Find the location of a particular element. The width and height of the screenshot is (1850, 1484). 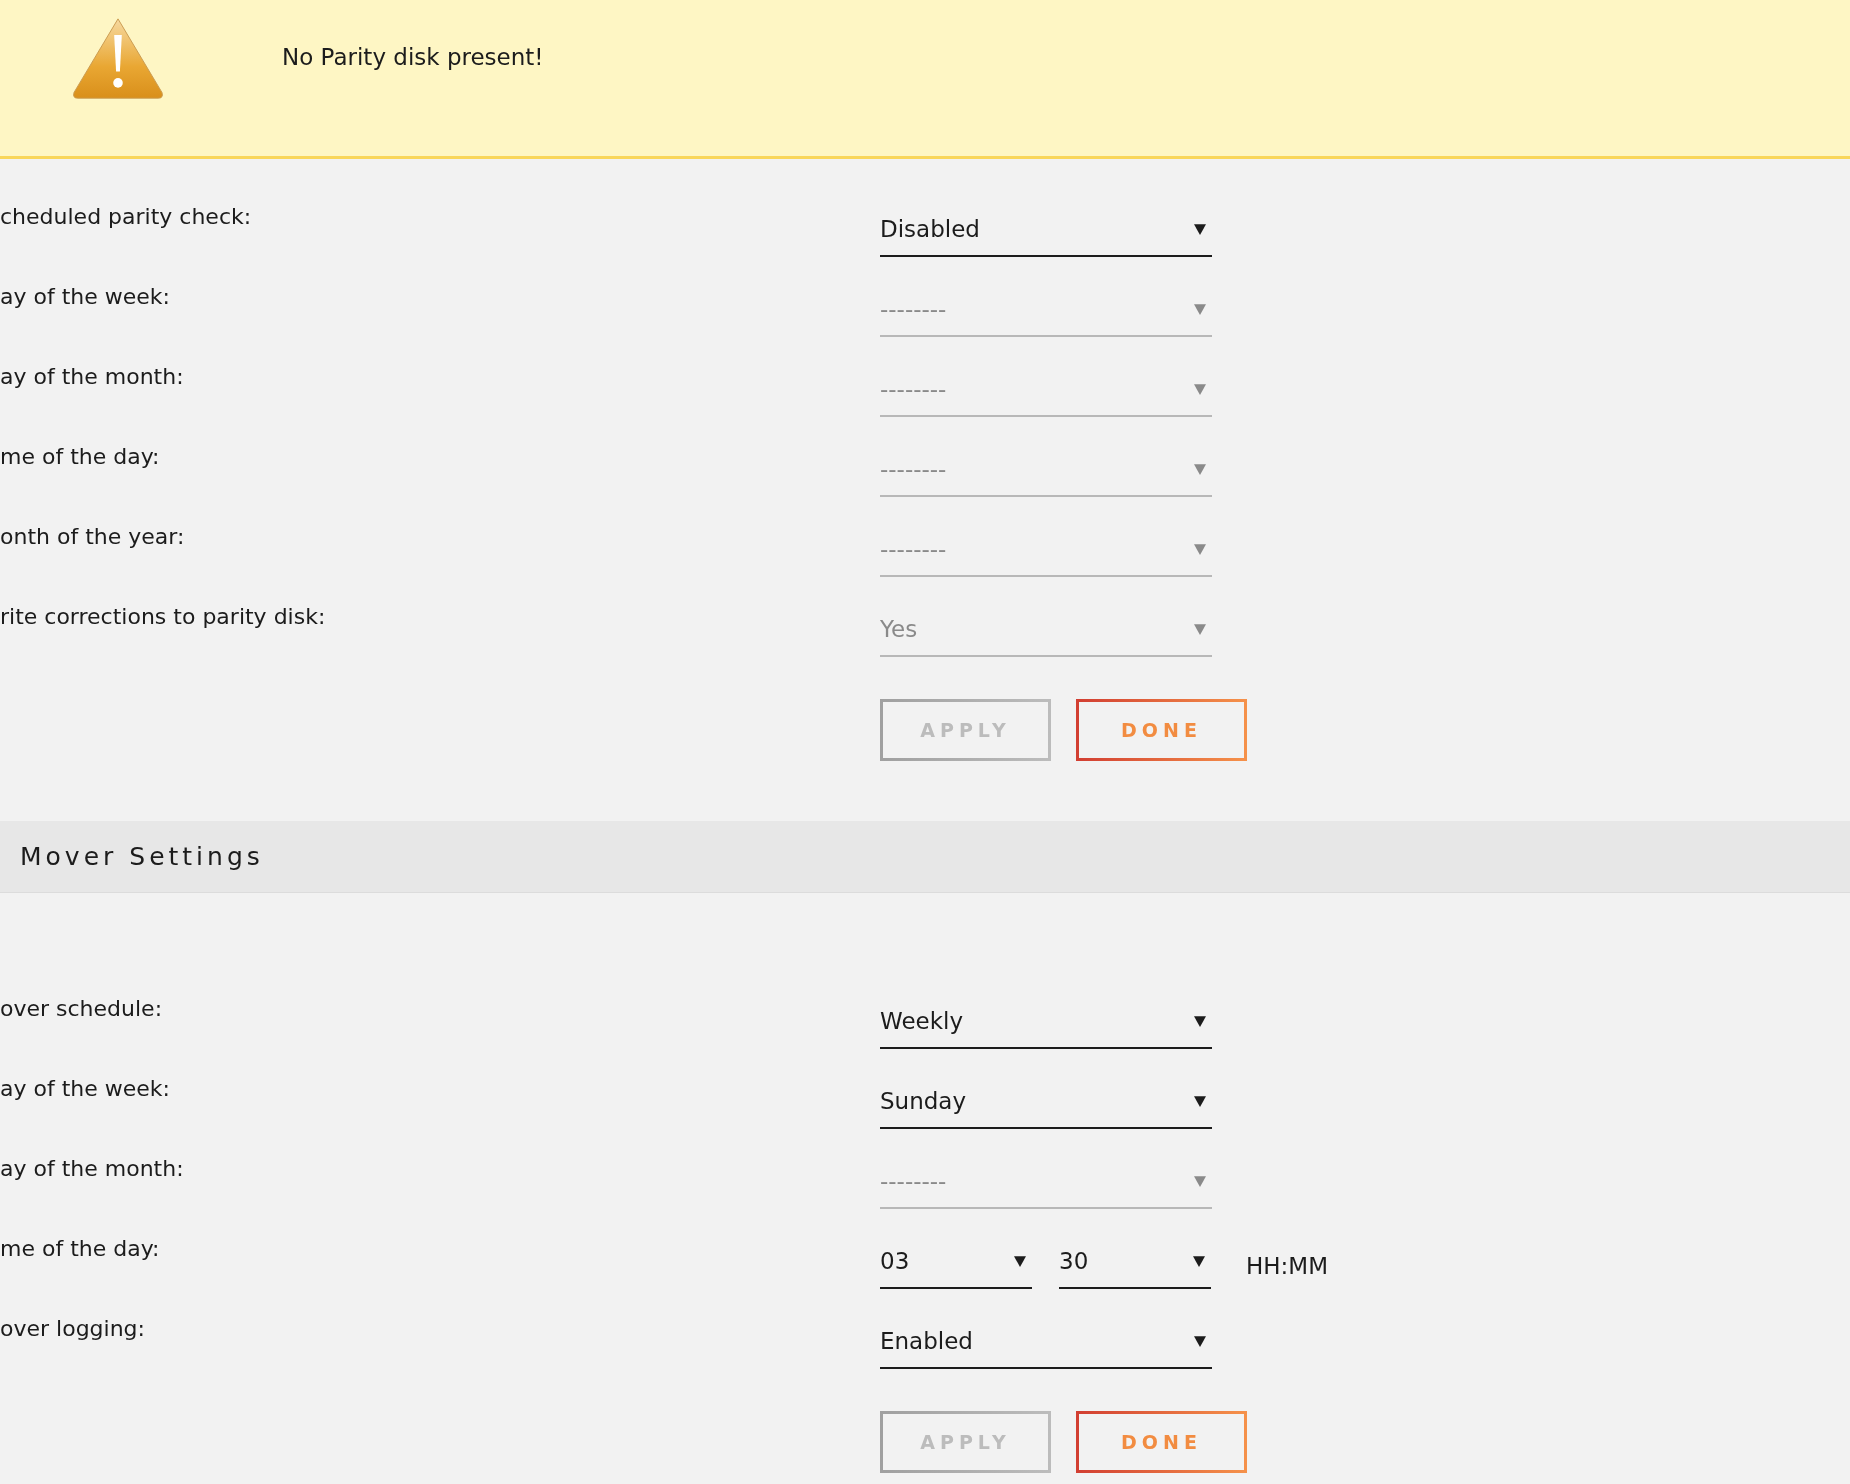

section-title: Mover Settings is located at coordinates (142, 856).